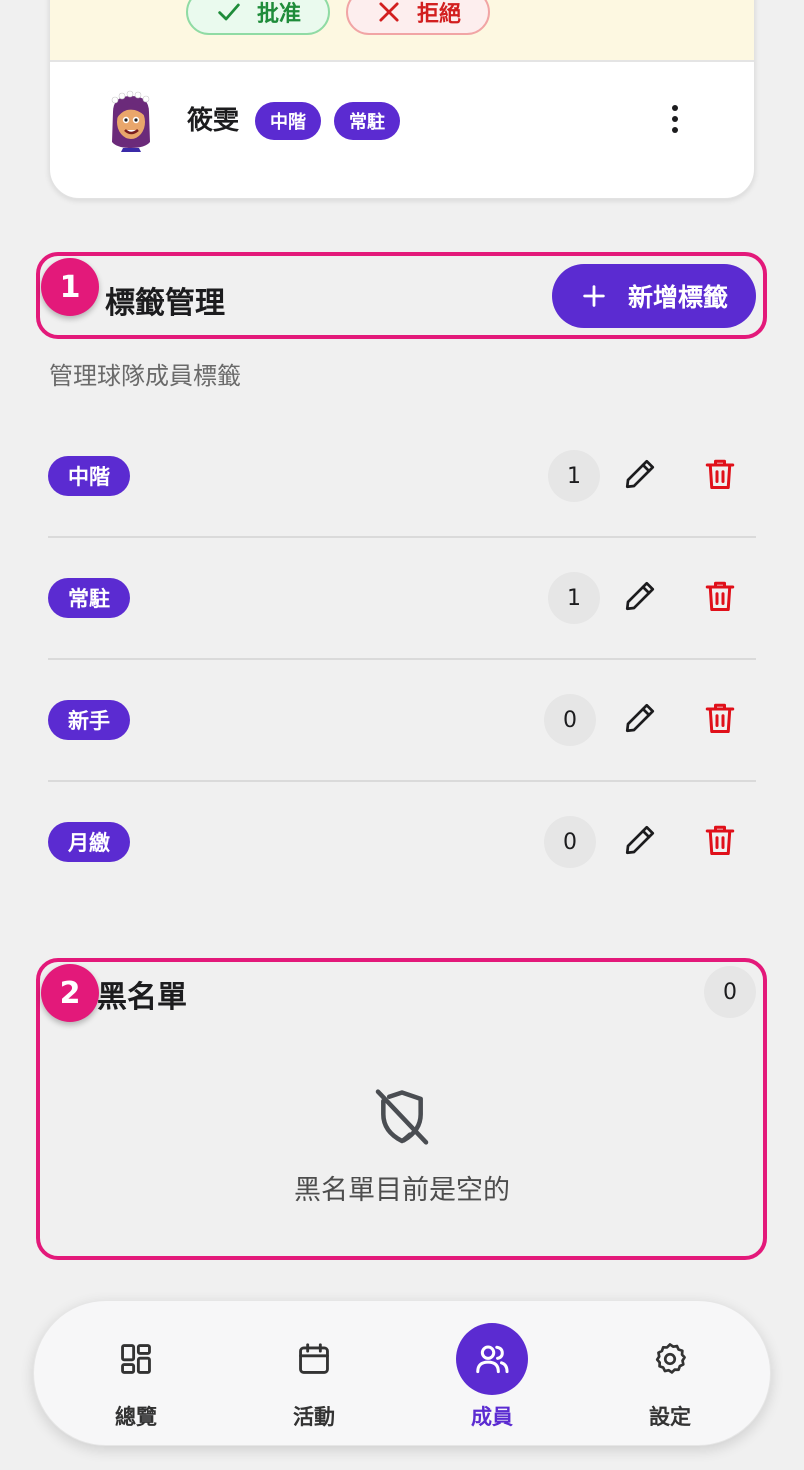 The height and width of the screenshot is (1470, 804). Describe the element at coordinates (136, 1417) in the screenshot. I see `nav-label: 總覽` at that location.